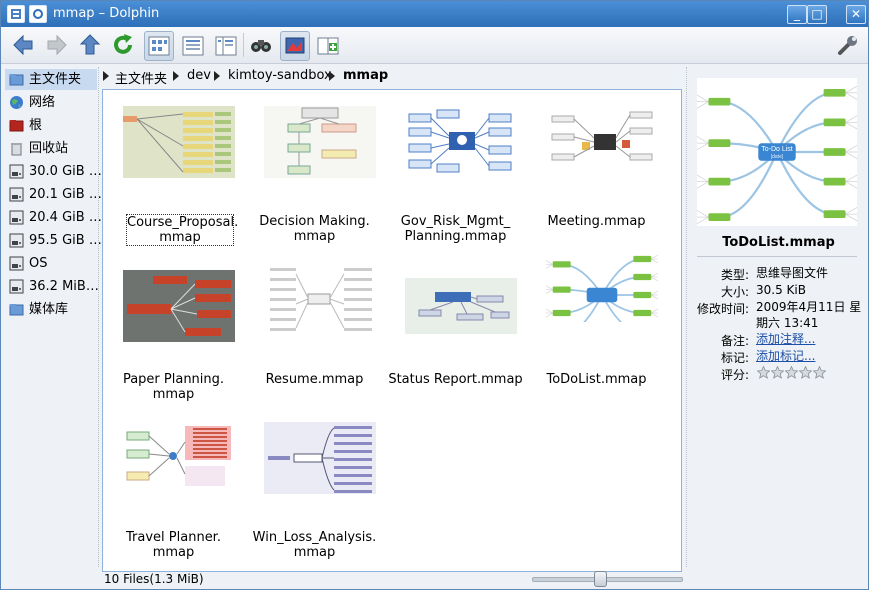  I want to click on minimize-button: _, so click(797, 14).